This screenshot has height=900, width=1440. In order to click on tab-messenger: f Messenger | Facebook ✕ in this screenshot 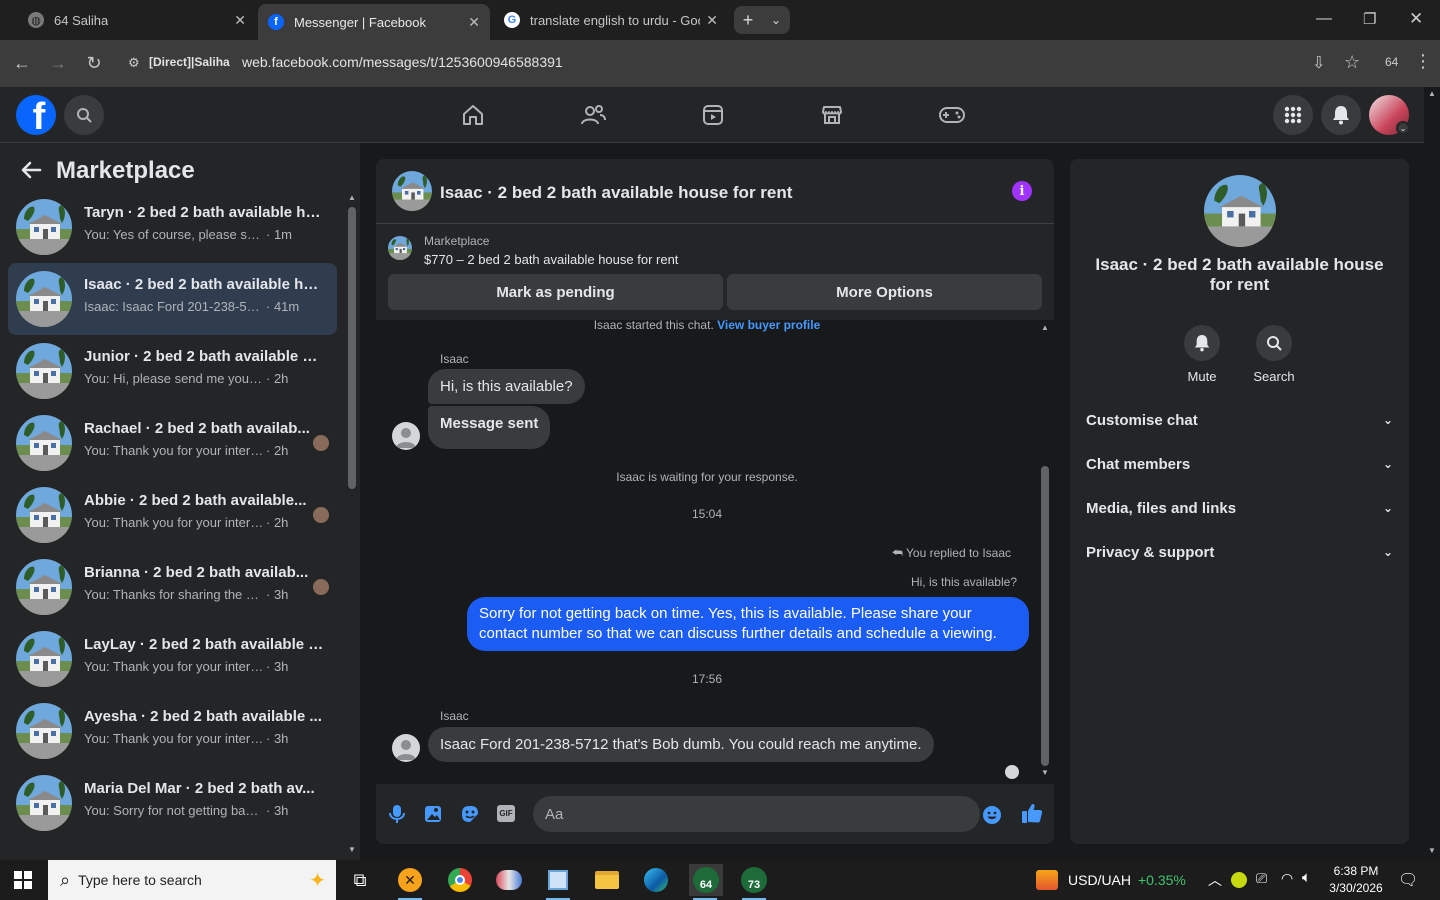, I will do `click(374, 22)`.